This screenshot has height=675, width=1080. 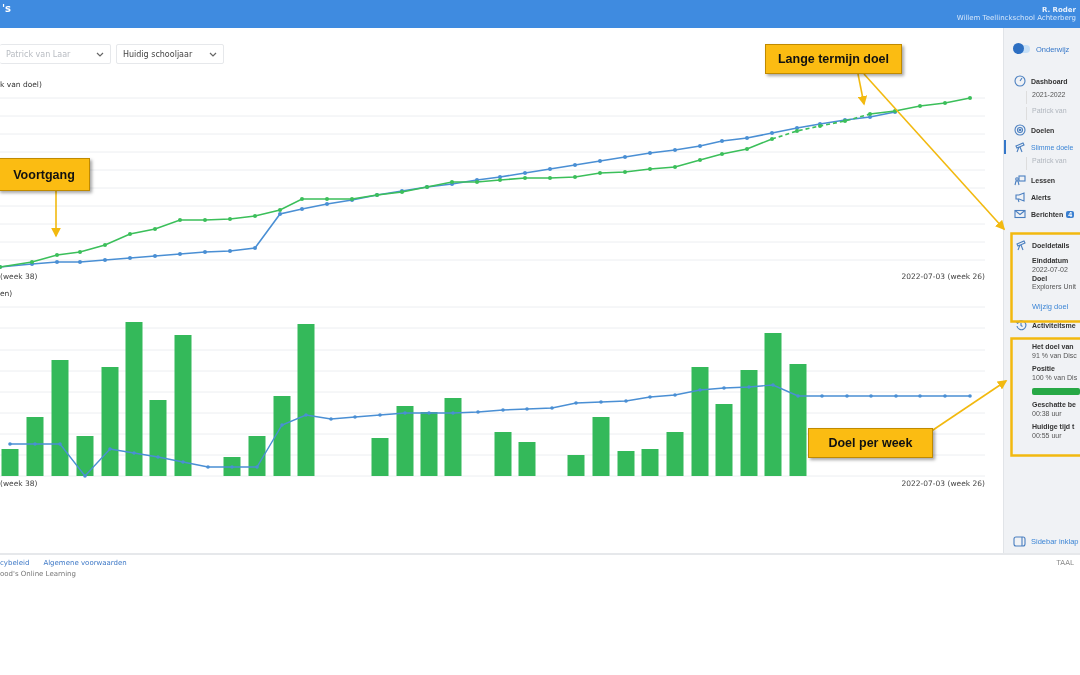 I want to click on chalkboard-icon, so click(x=1020, y=180).